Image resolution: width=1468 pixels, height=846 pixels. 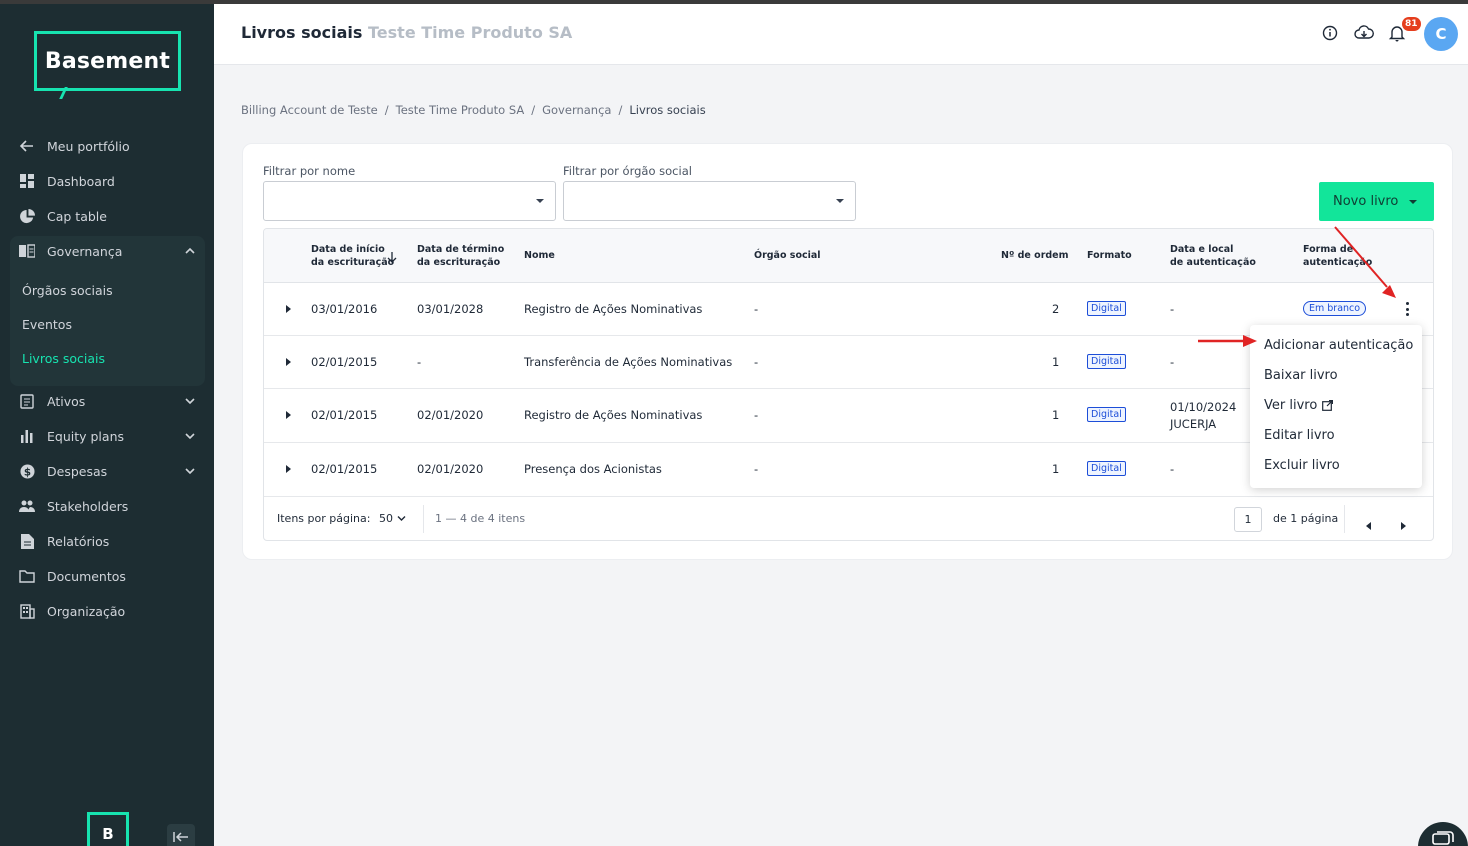 I want to click on sidebar-item-documentos: Documentos, so click(x=72, y=576).